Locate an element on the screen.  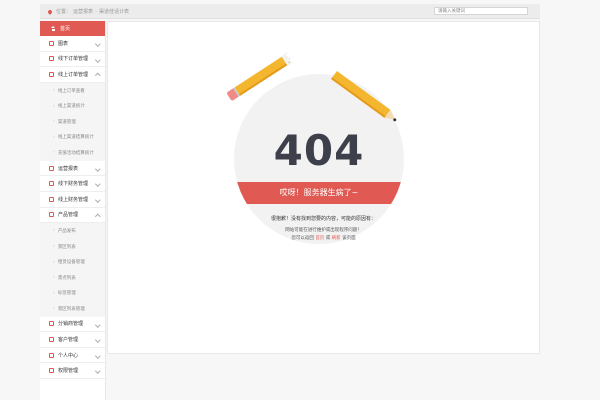
breadcrumb: 位置： 运营报表 › 渠道佳话计表 is located at coordinates (88, 11).